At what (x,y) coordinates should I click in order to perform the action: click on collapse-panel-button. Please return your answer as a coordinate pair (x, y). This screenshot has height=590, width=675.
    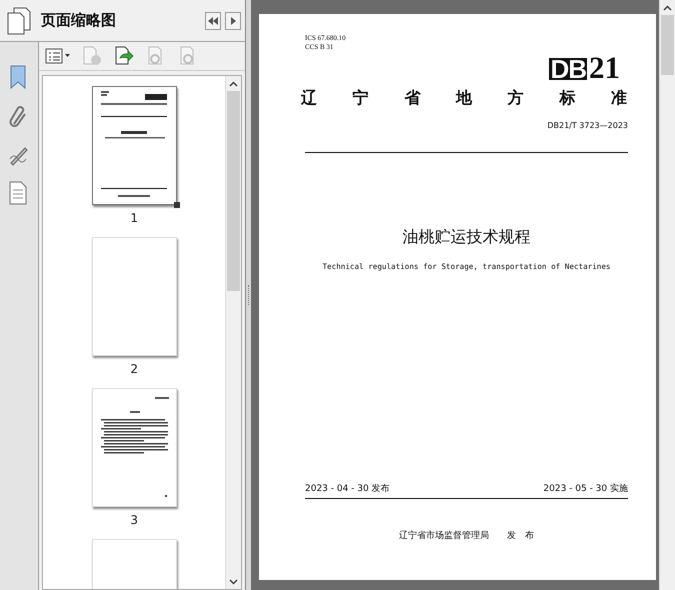
    Looking at the image, I should click on (213, 21).